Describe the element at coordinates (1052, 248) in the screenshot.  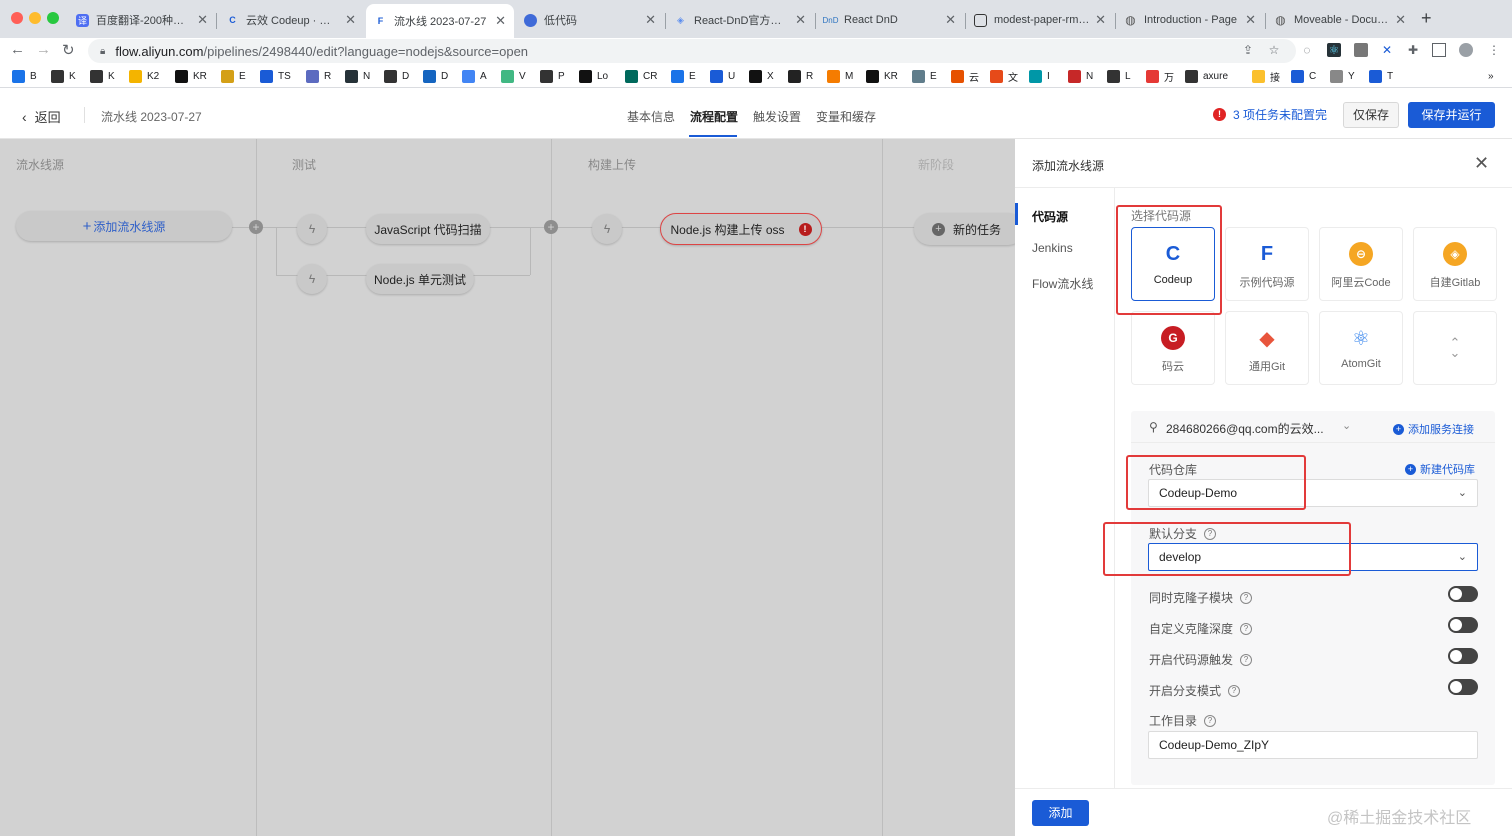
I see `sidebar-item-jenkins: Jenkins` at that location.